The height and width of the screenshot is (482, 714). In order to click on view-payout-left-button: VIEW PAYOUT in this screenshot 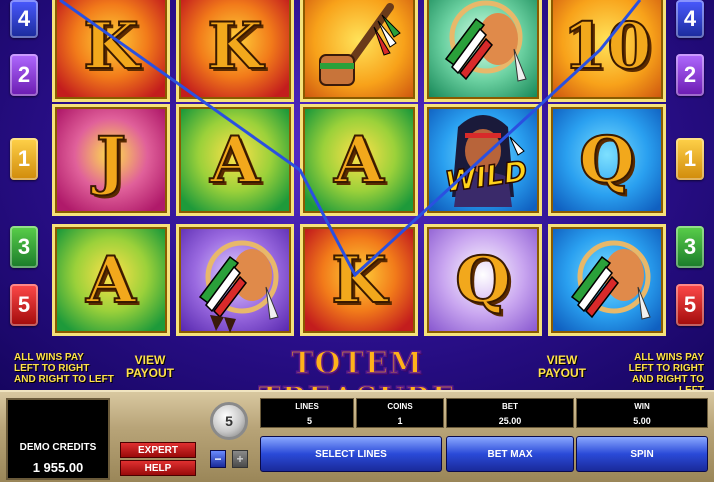, I will do `click(150, 367)`.